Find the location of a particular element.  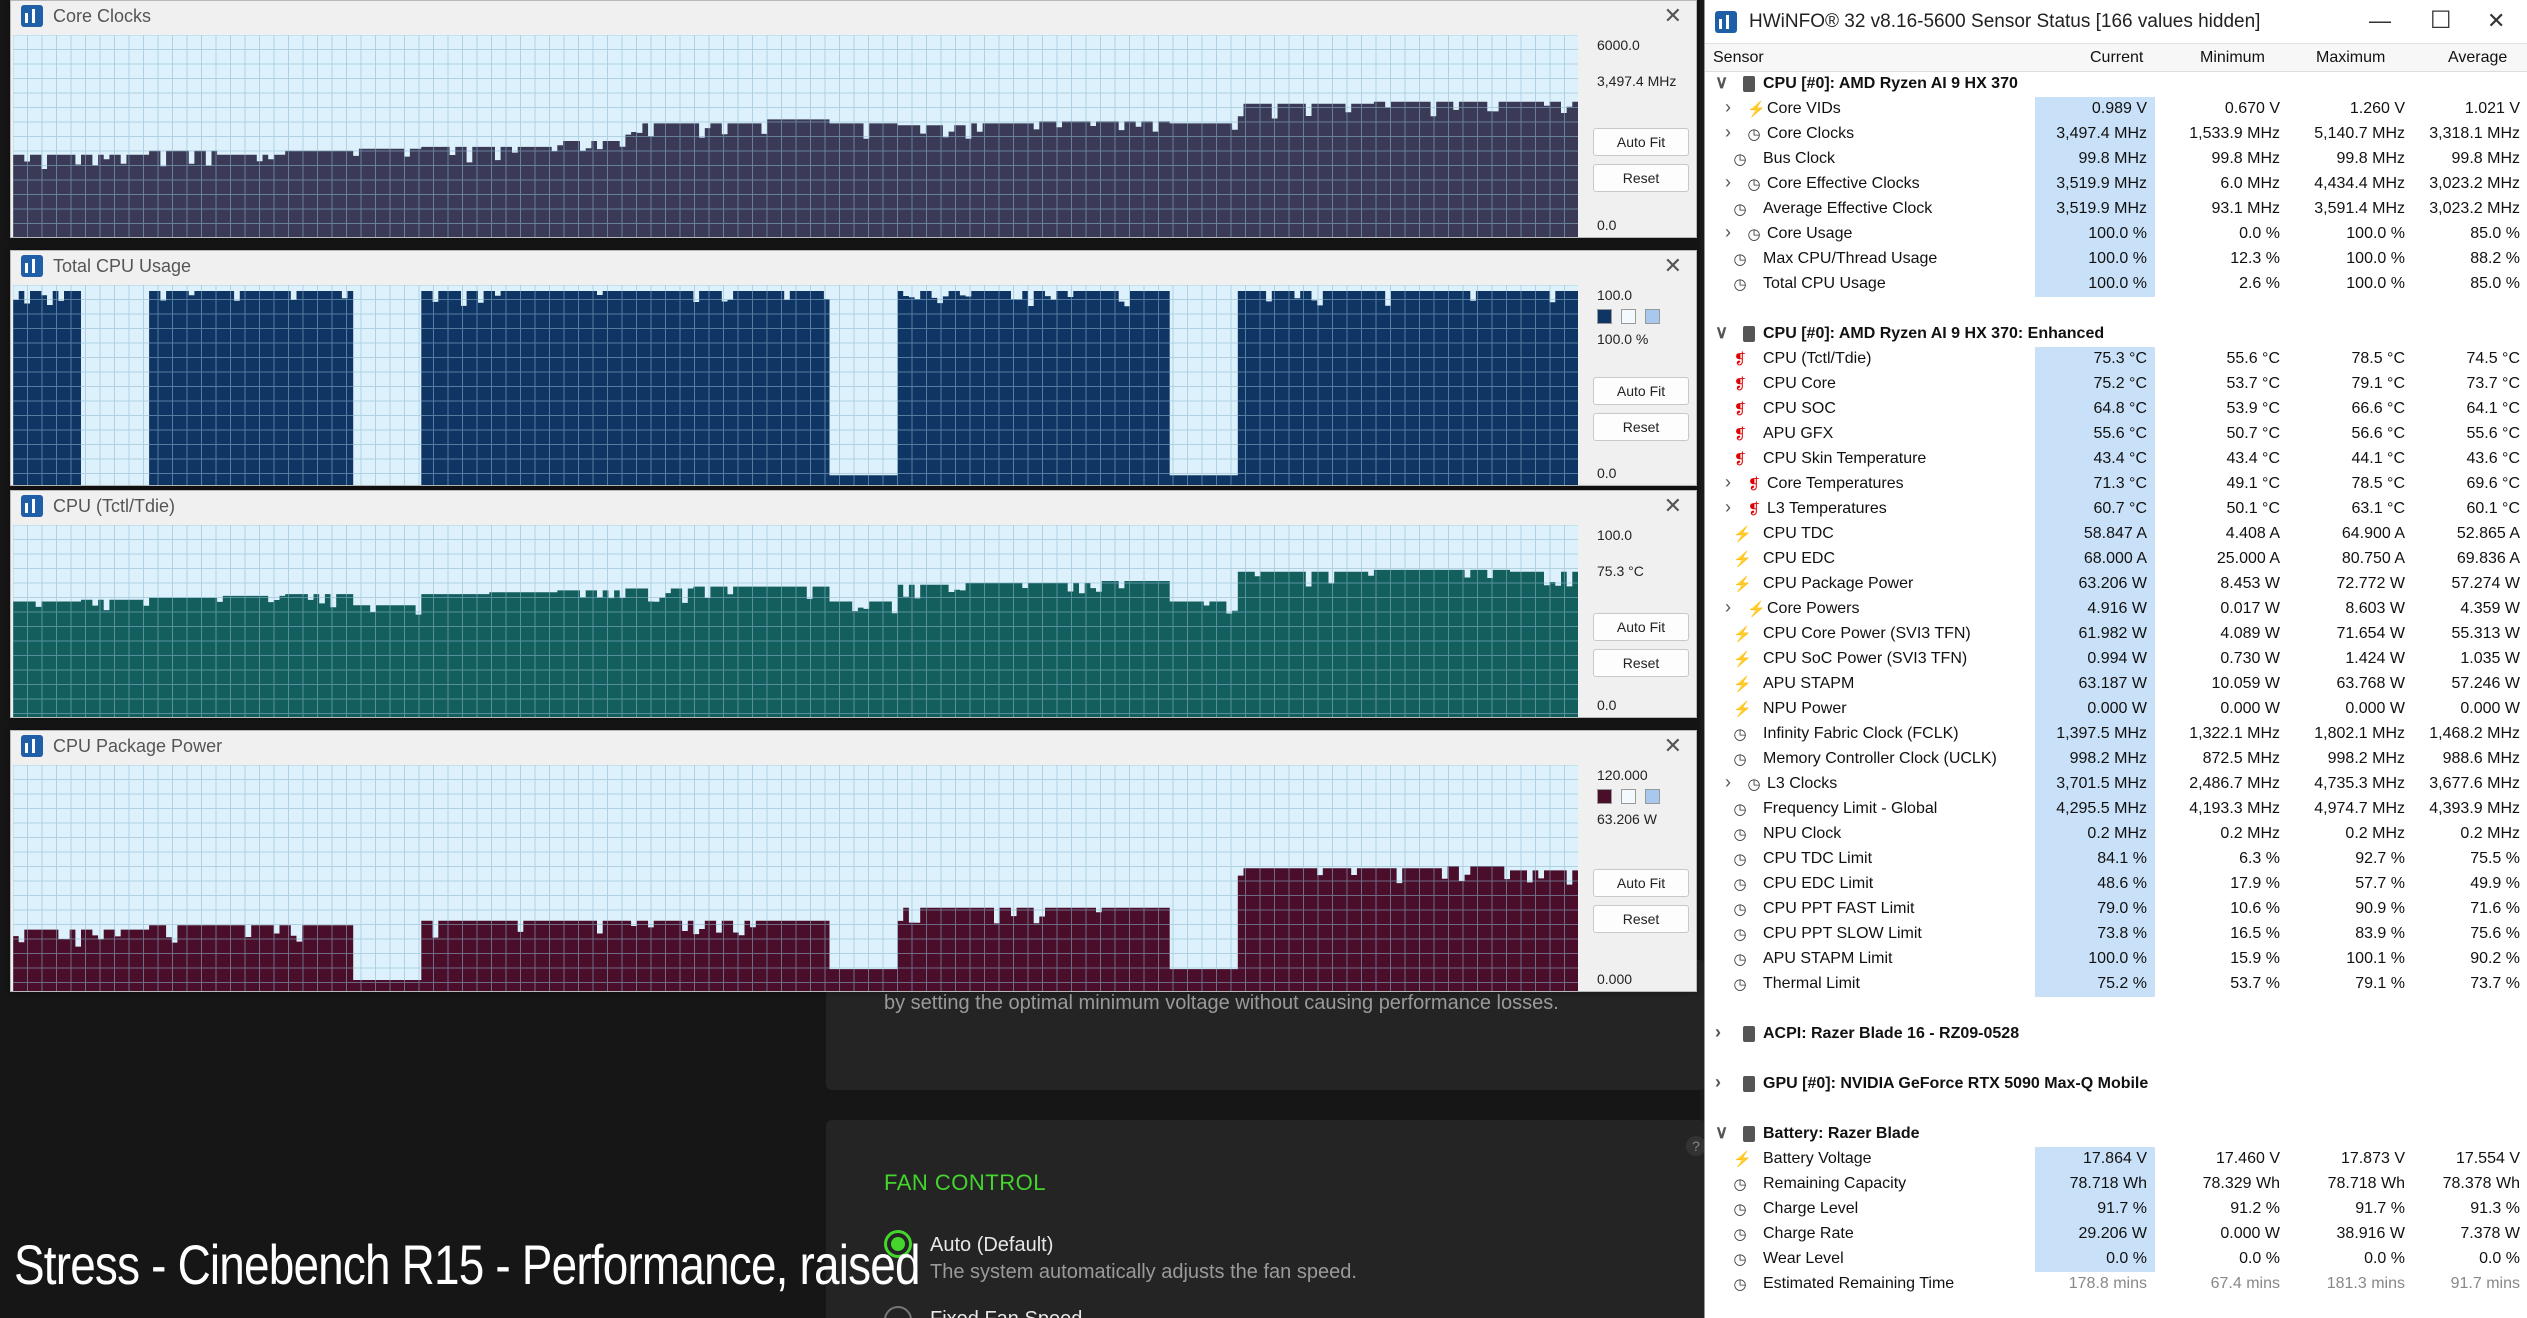

sensor-group: ∨ Battery: Razer Blade is located at coordinates (2116, 1134).